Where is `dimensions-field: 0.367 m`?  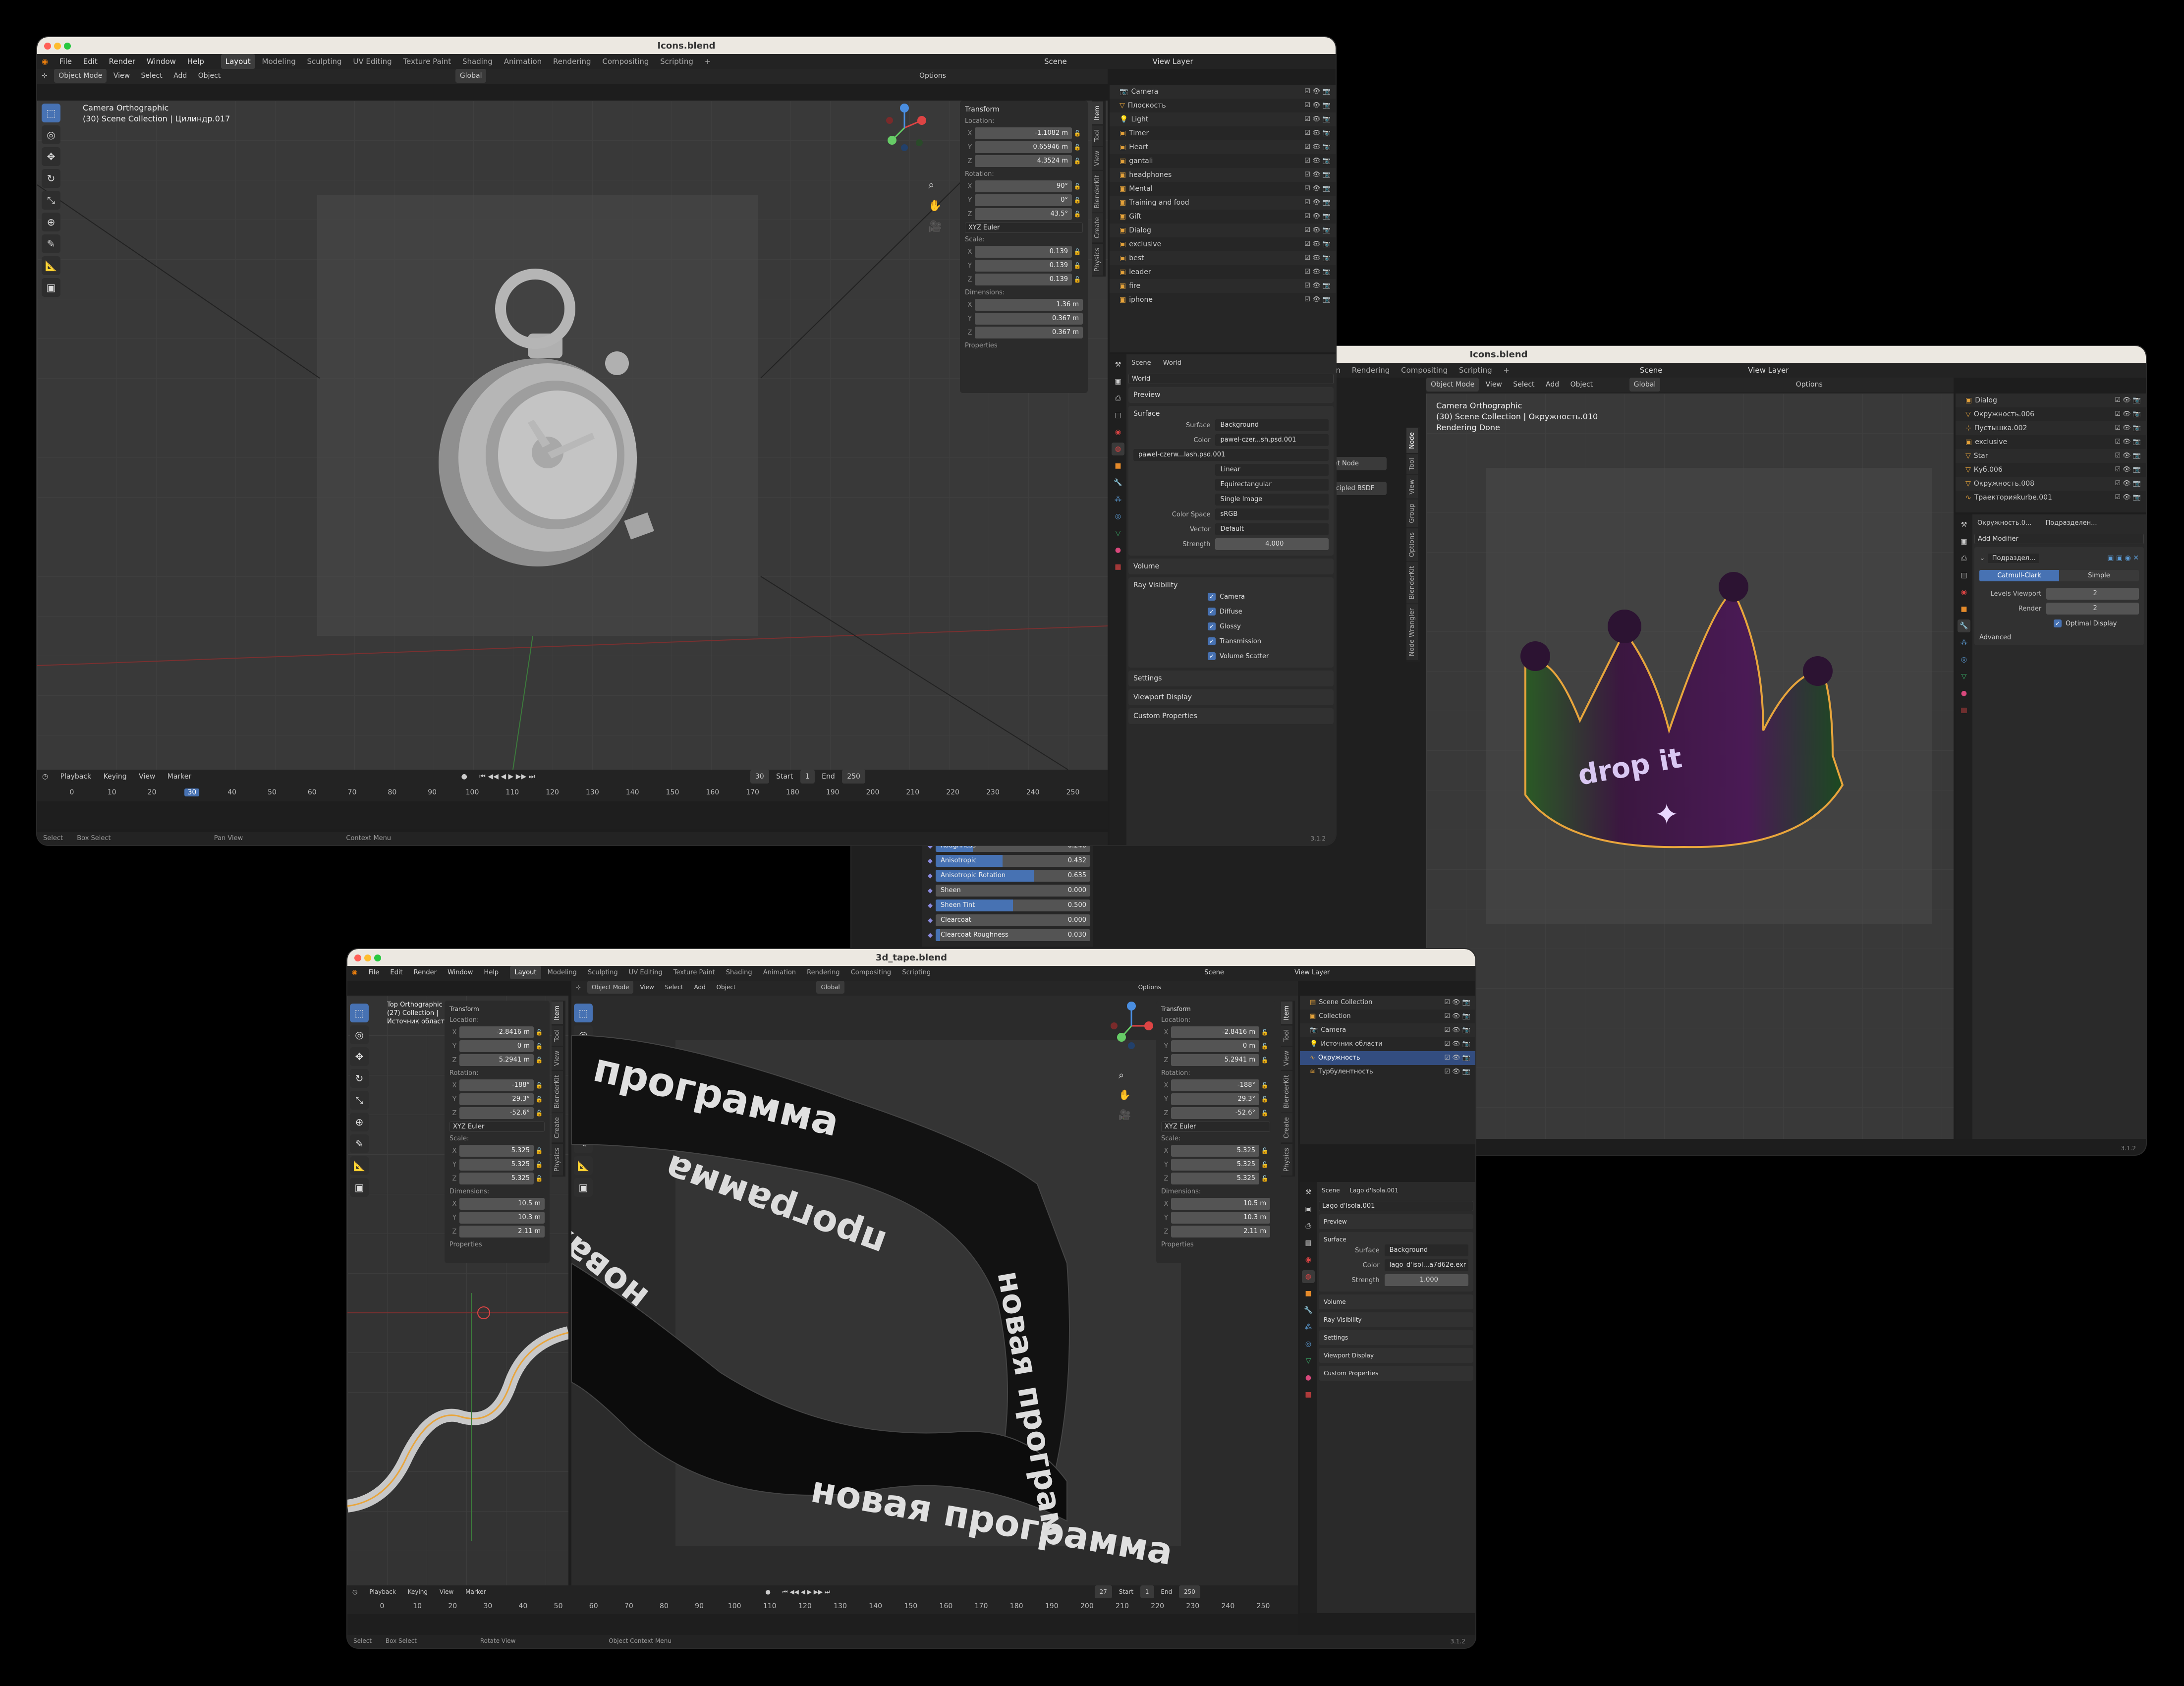
dimensions-field: 0.367 m is located at coordinates (1029, 332).